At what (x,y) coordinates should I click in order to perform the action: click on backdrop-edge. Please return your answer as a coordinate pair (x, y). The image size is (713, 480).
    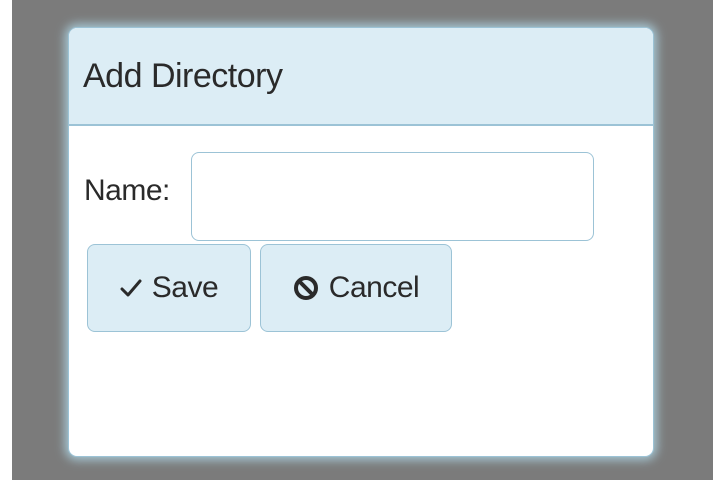
    Looking at the image, I should click on (6, 240).